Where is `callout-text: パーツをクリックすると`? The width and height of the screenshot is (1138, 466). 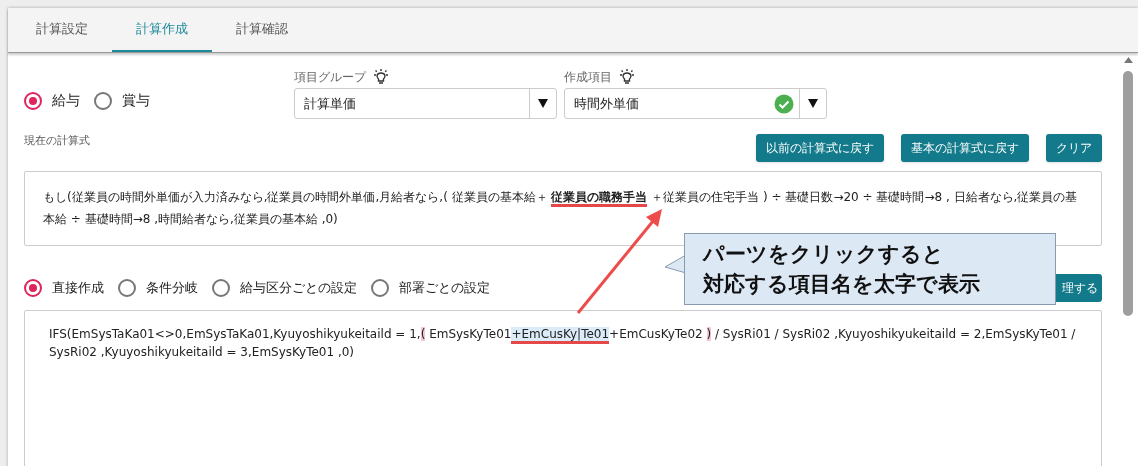
callout-text: パーツをクリックすると is located at coordinates (824, 254).